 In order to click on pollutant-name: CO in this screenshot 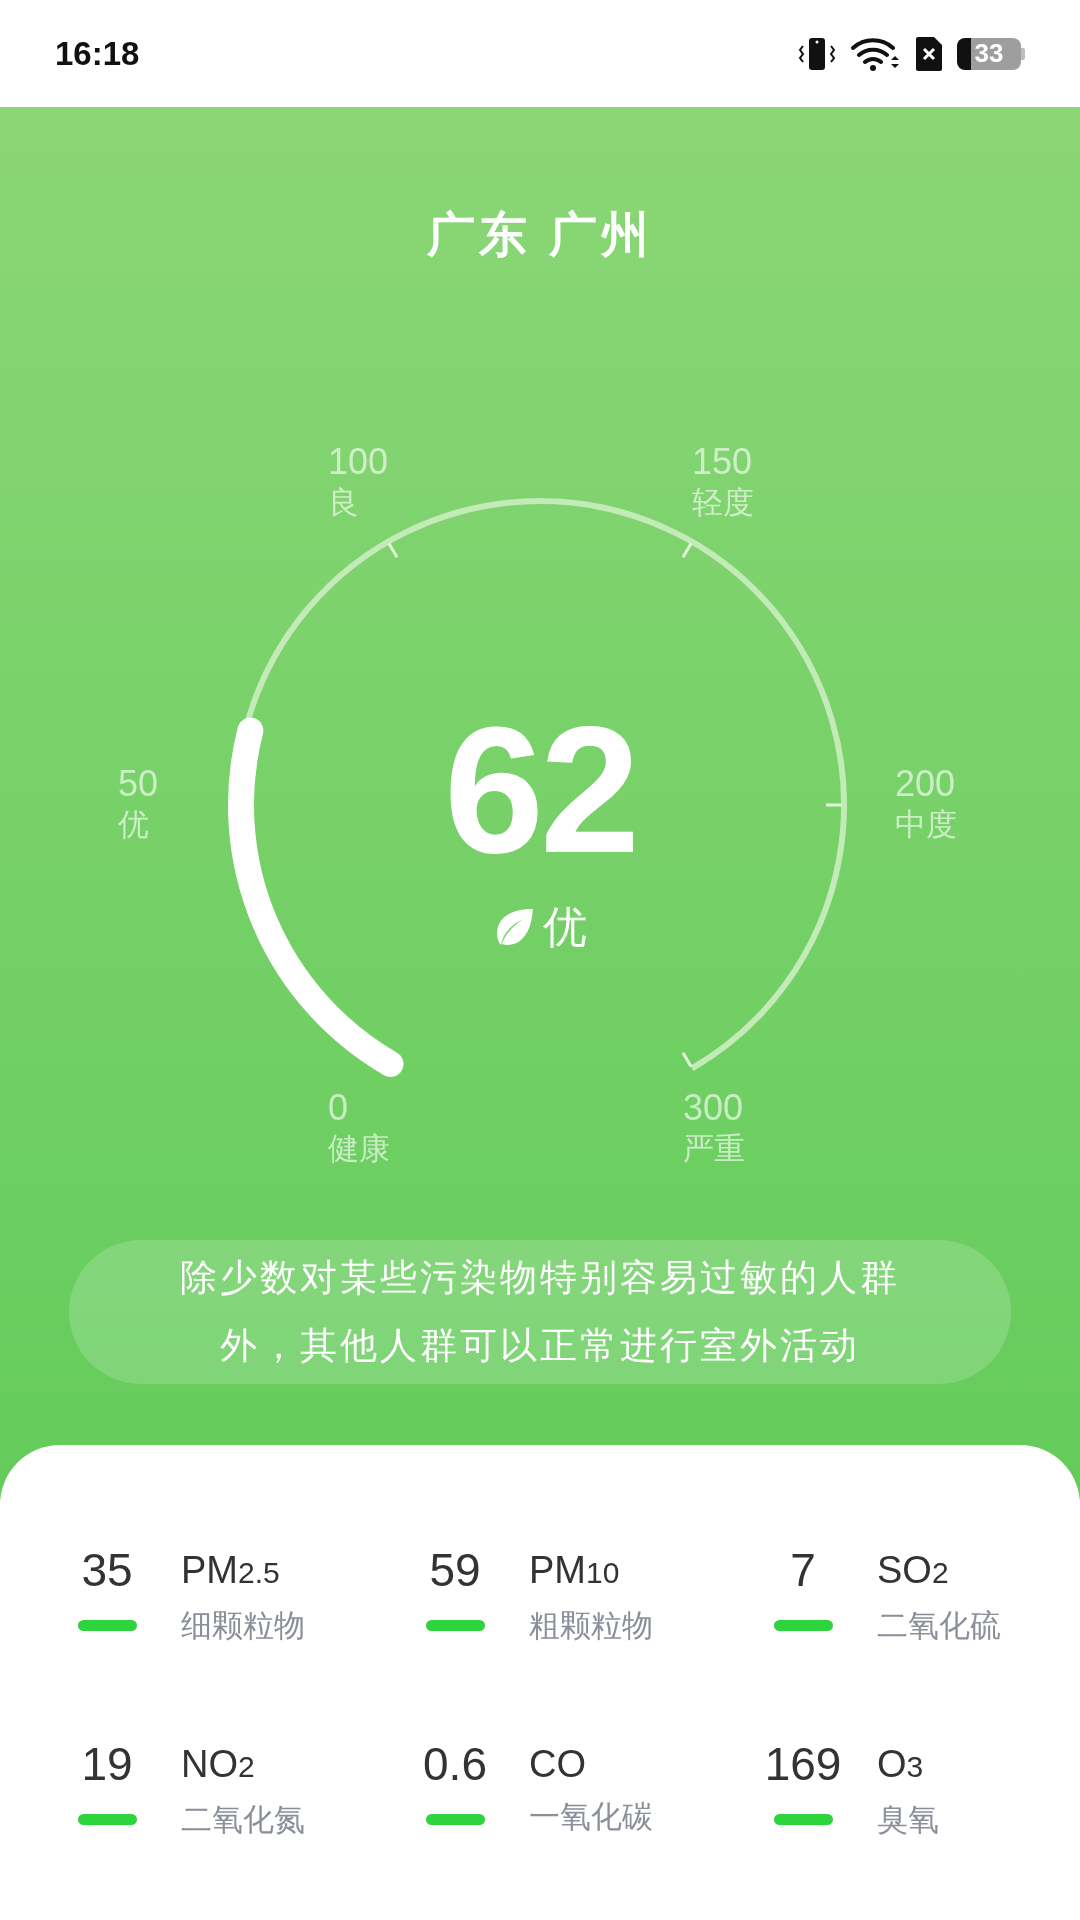, I will do `click(558, 1764)`.